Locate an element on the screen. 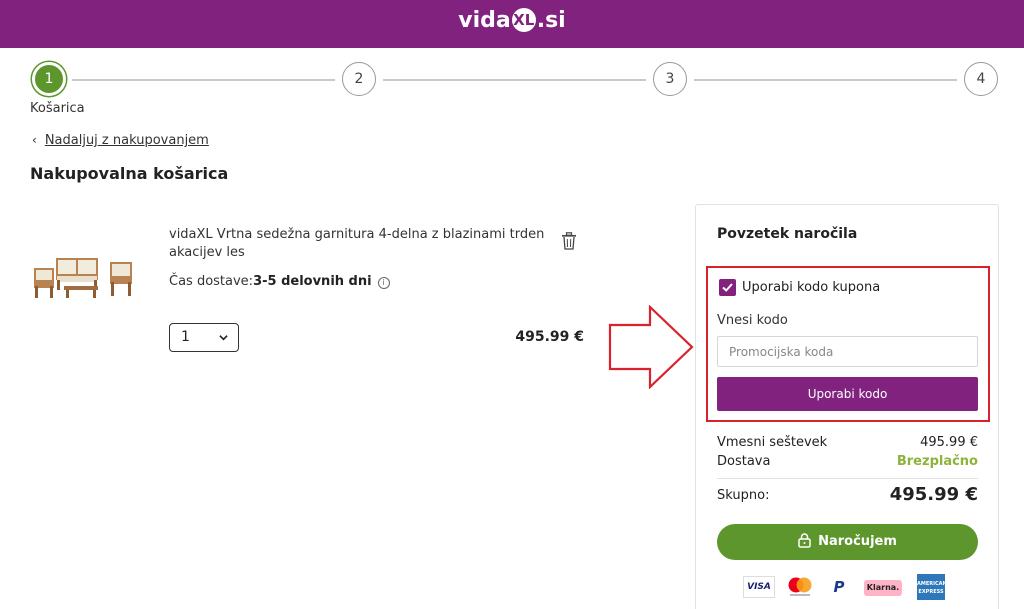 The width and height of the screenshot is (1024, 609). vidaxl-logo: vida XL .si is located at coordinates (512, 20).